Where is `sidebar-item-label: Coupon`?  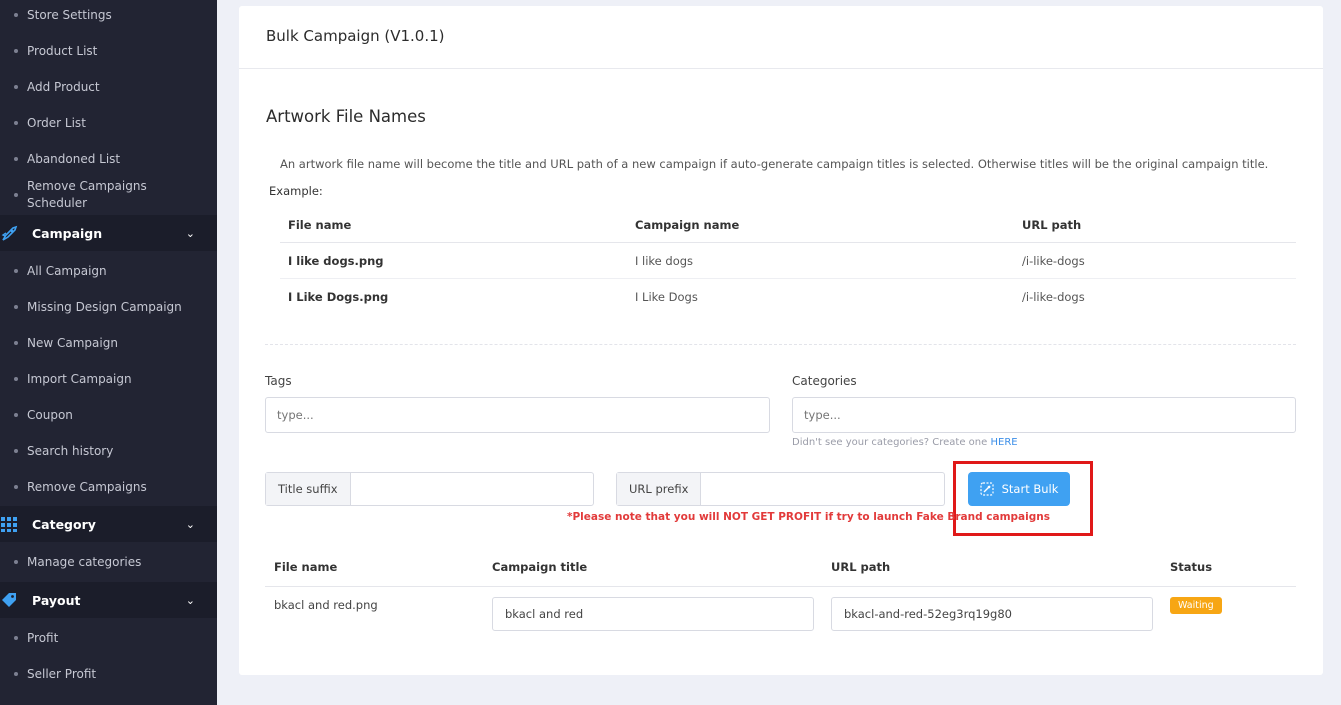
sidebar-item-label: Coupon is located at coordinates (50, 415).